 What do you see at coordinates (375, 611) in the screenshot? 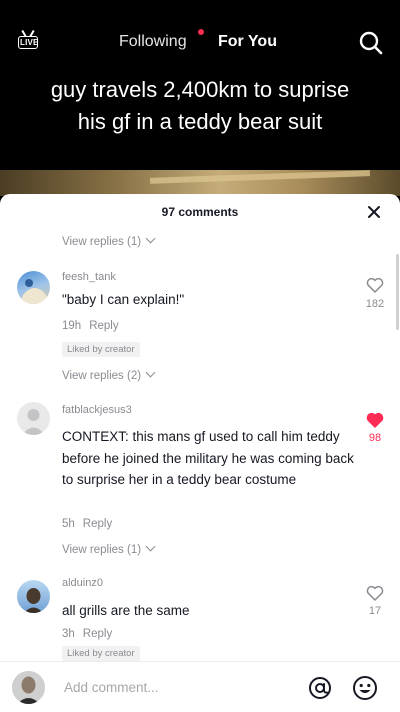
I see `like-count: 17` at bounding box center [375, 611].